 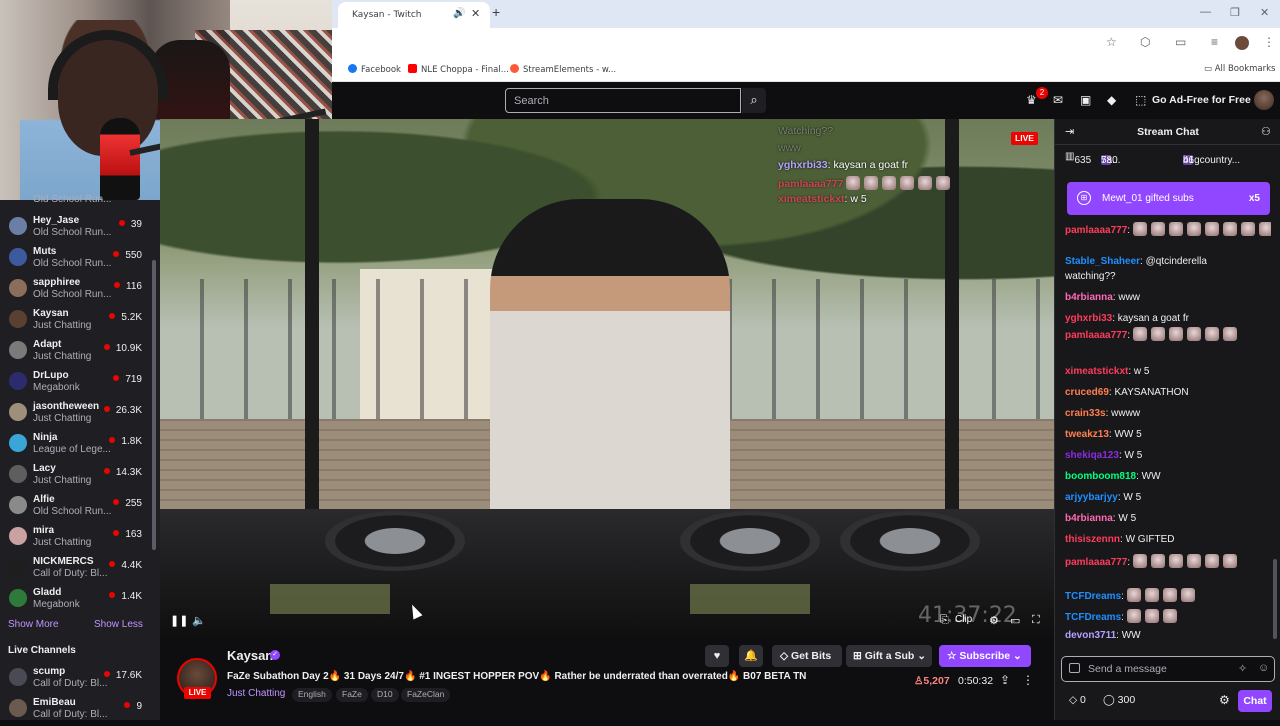 I want to click on bits-cheer-icon: ✧, so click(x=1242, y=668).